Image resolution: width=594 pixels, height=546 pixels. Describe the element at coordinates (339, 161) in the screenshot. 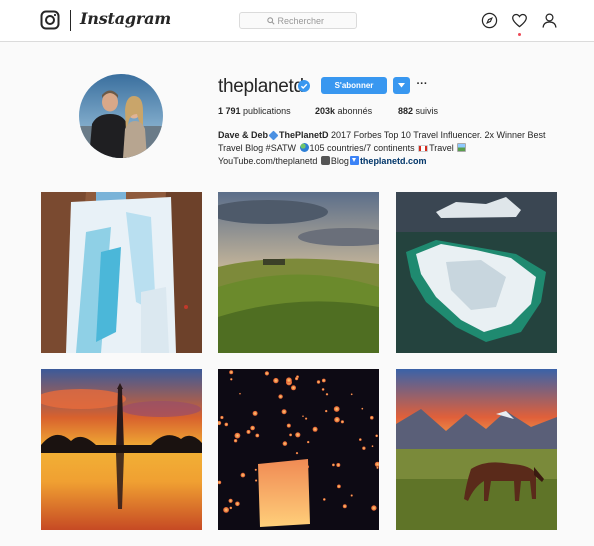

I see `bio-text-5: Blog` at that location.